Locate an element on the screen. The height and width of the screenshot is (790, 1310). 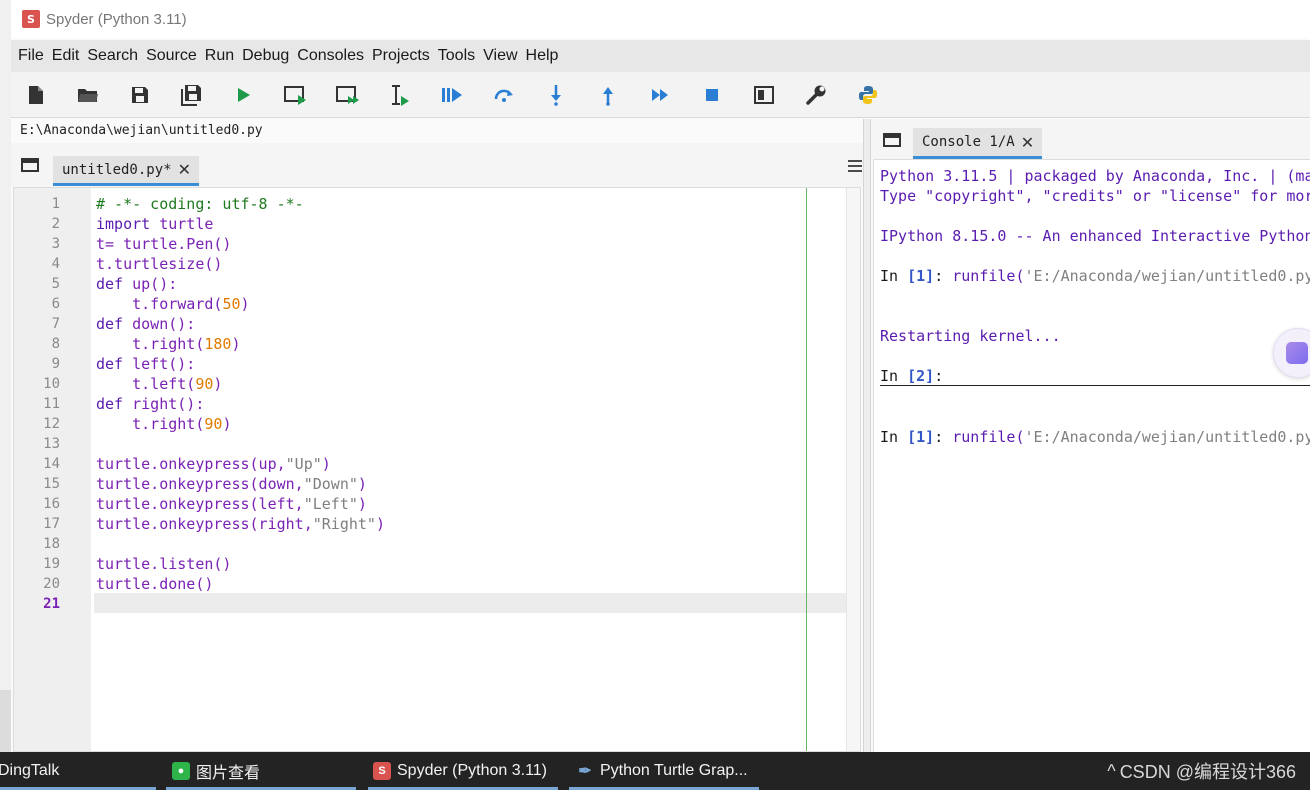
step-over-icon is located at coordinates (504, 95).